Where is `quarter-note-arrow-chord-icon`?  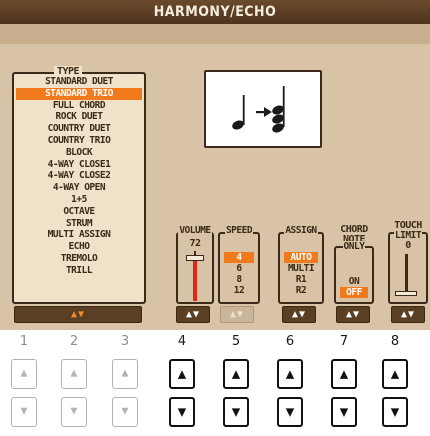 quarter-note-arrow-chord-icon is located at coordinates (258, 109).